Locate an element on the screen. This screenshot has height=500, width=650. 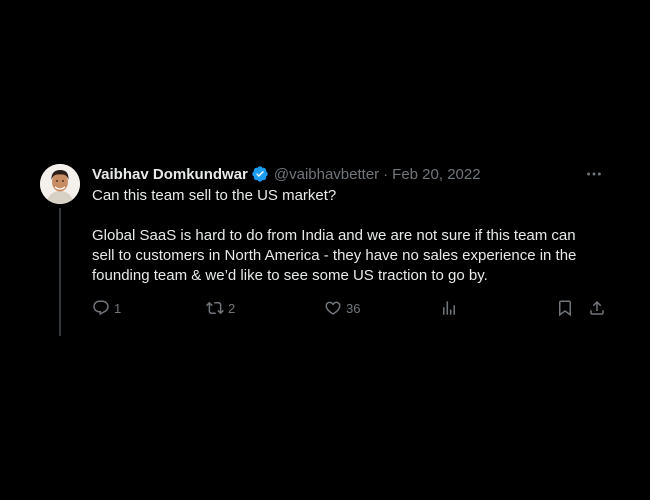
bookmark-icon is located at coordinates (565, 308).